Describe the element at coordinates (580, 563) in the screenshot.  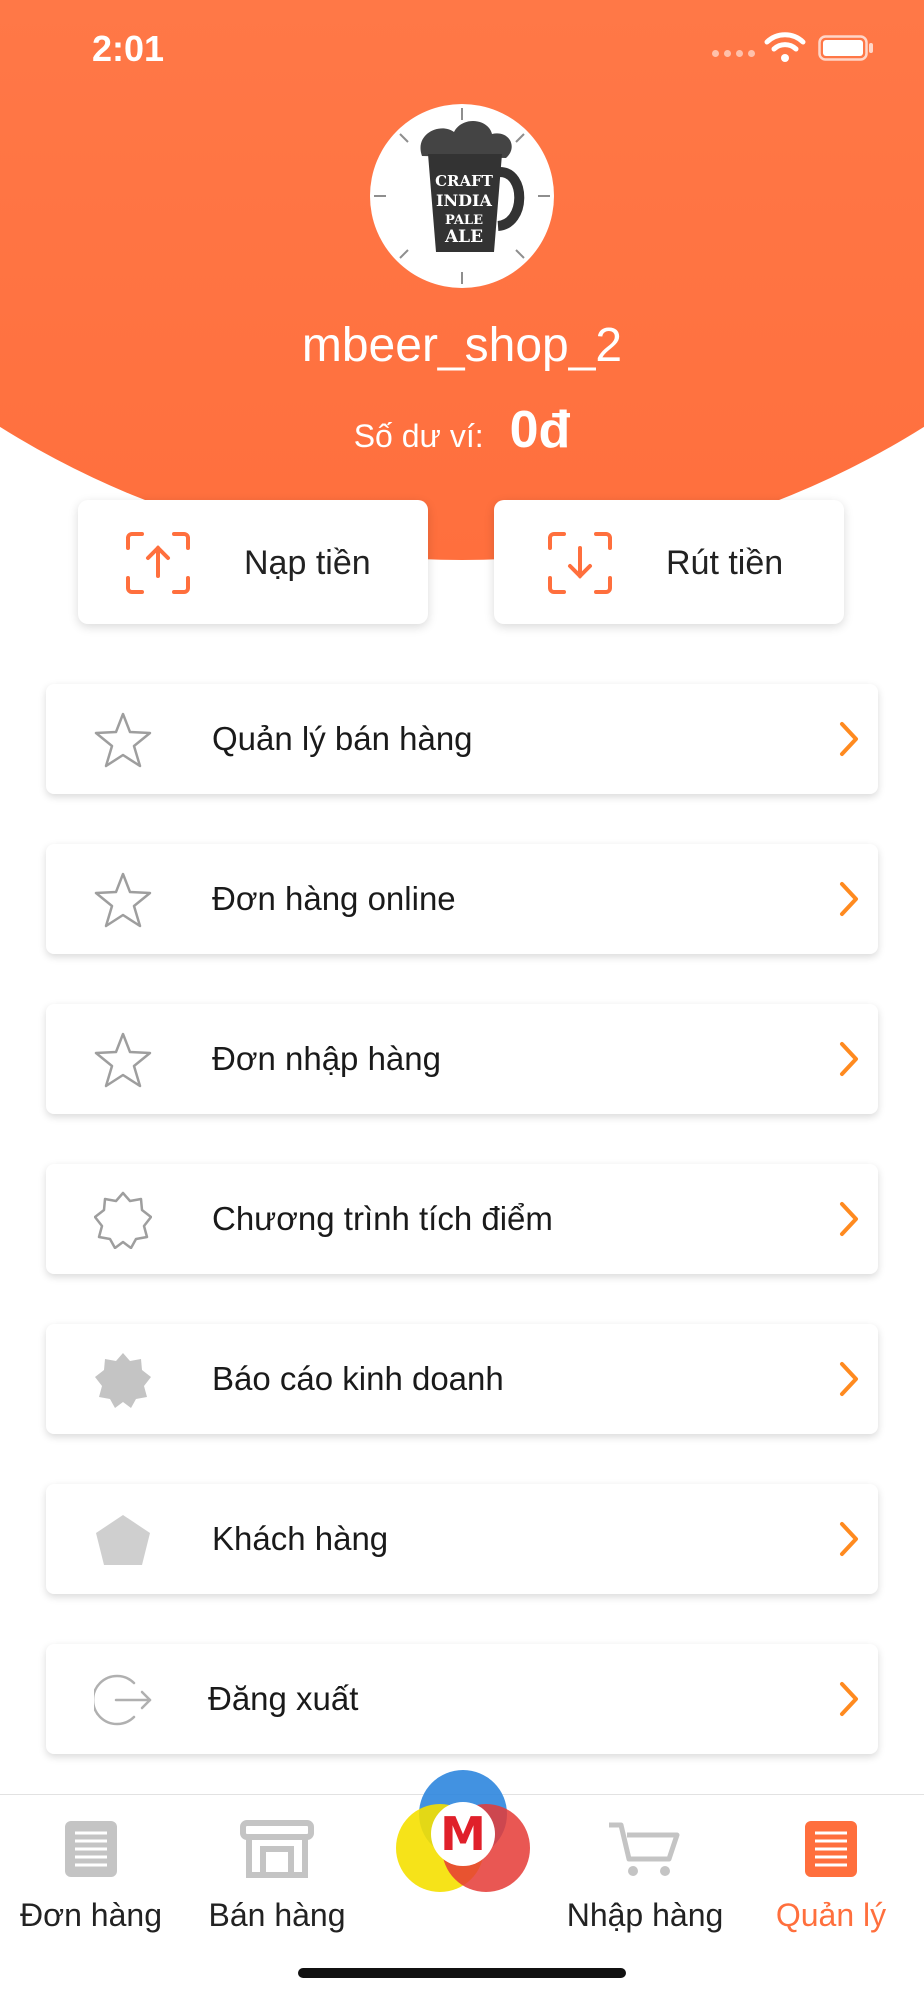
I see `download-icon` at that location.